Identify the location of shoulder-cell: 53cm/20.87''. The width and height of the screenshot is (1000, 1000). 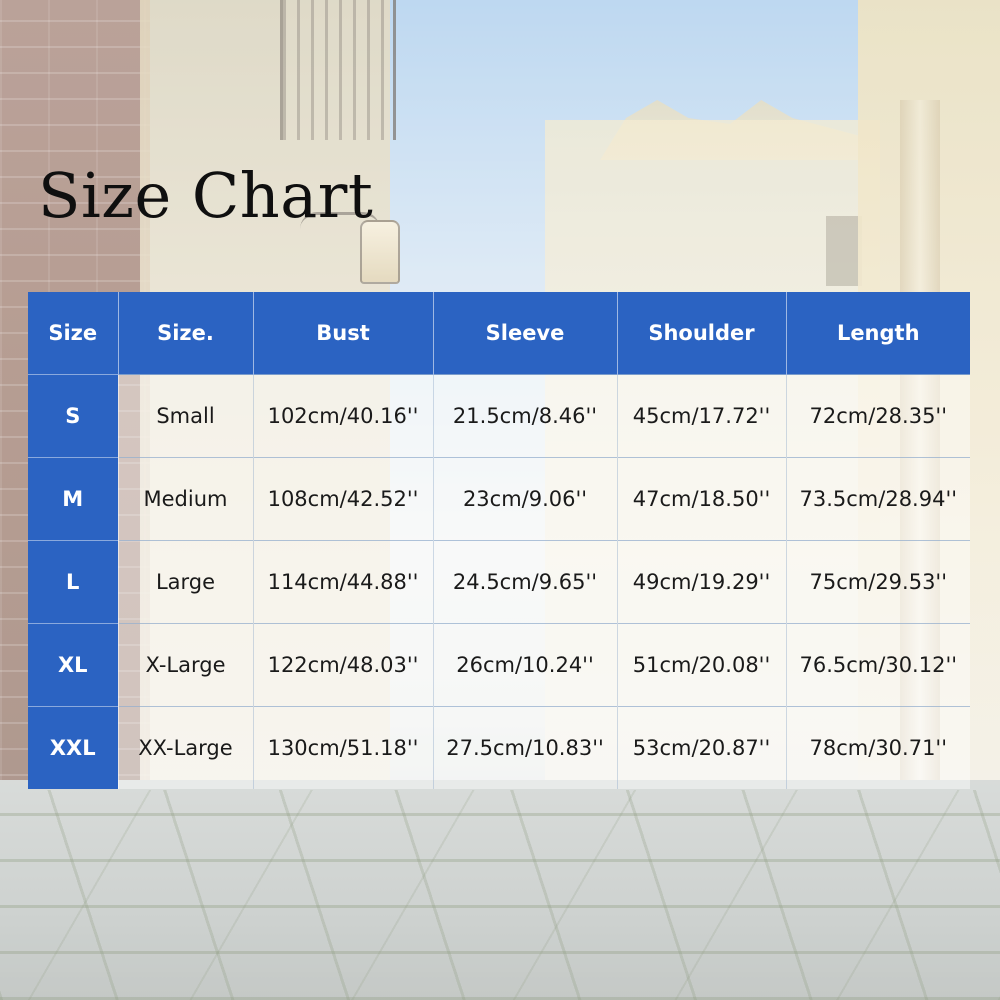
(702, 747).